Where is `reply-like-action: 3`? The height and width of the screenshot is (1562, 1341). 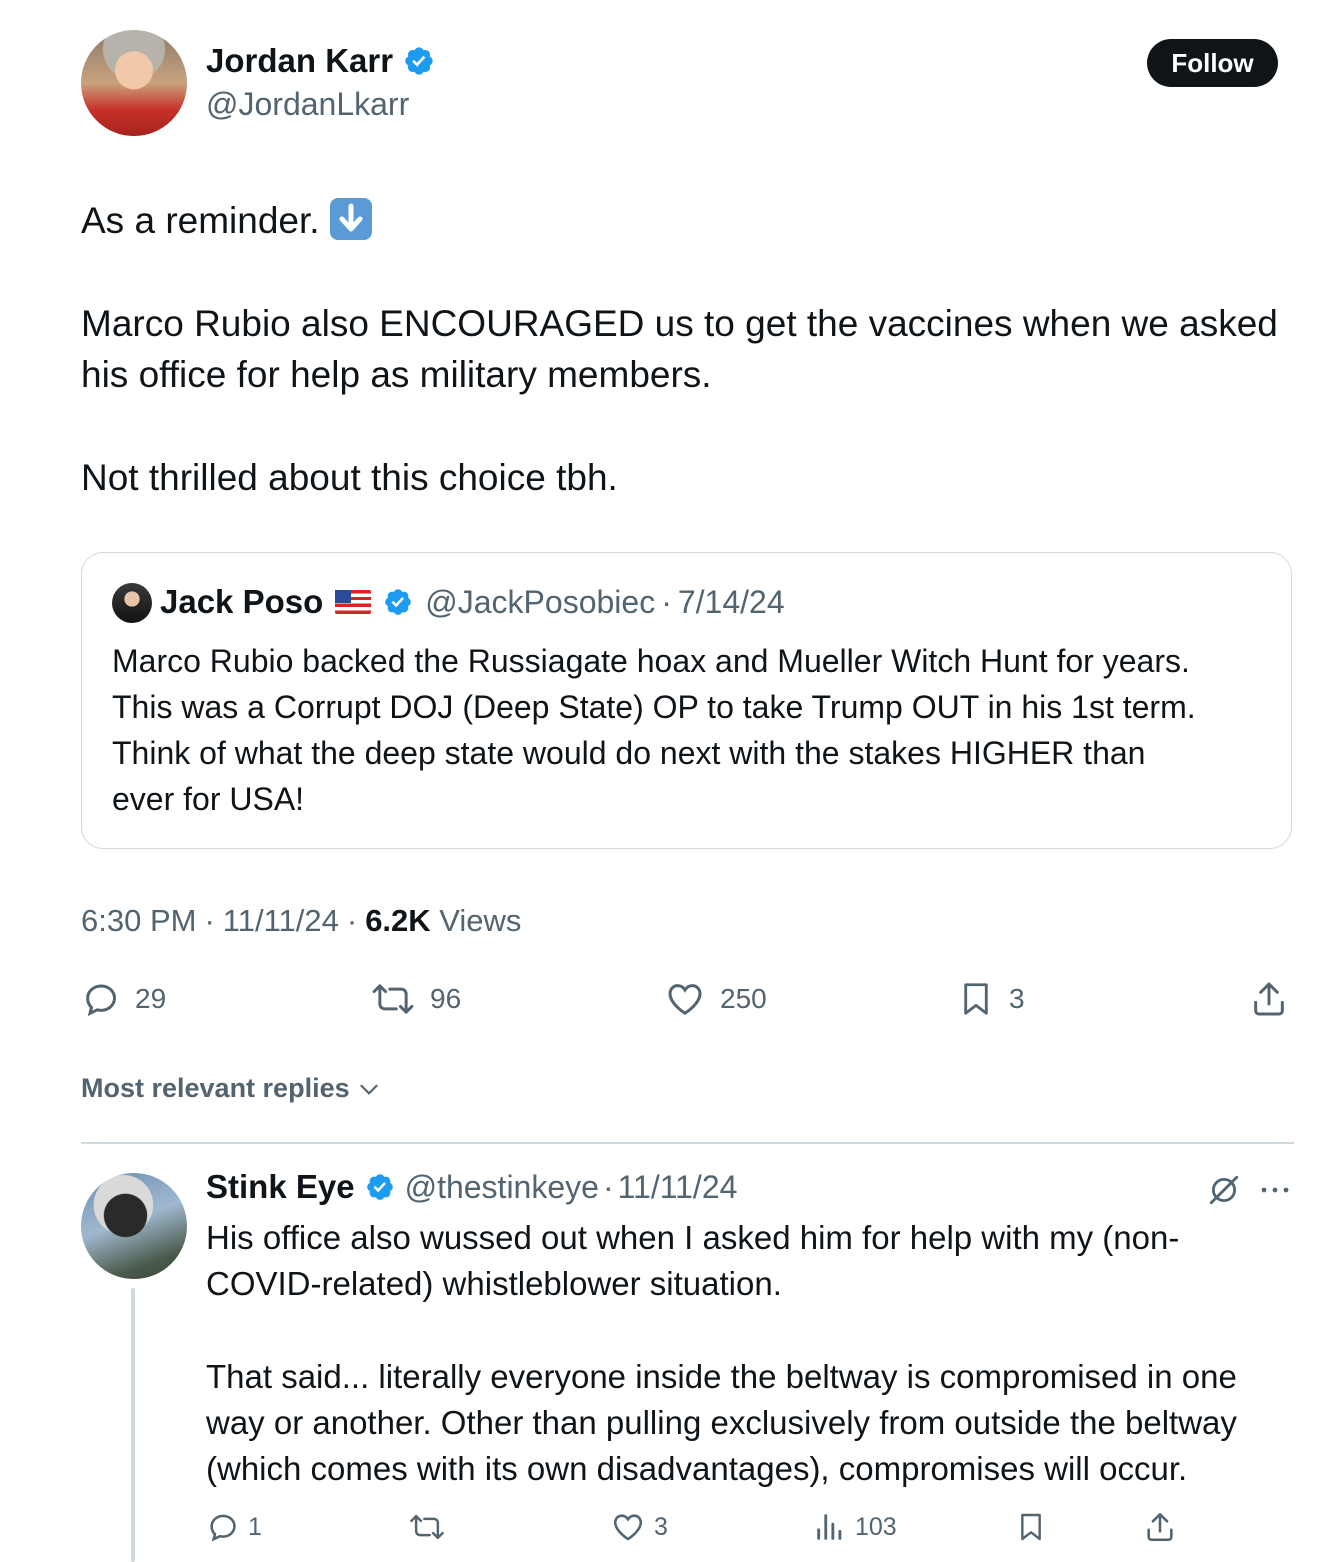
reply-like-action: 3 is located at coordinates (639, 1527).